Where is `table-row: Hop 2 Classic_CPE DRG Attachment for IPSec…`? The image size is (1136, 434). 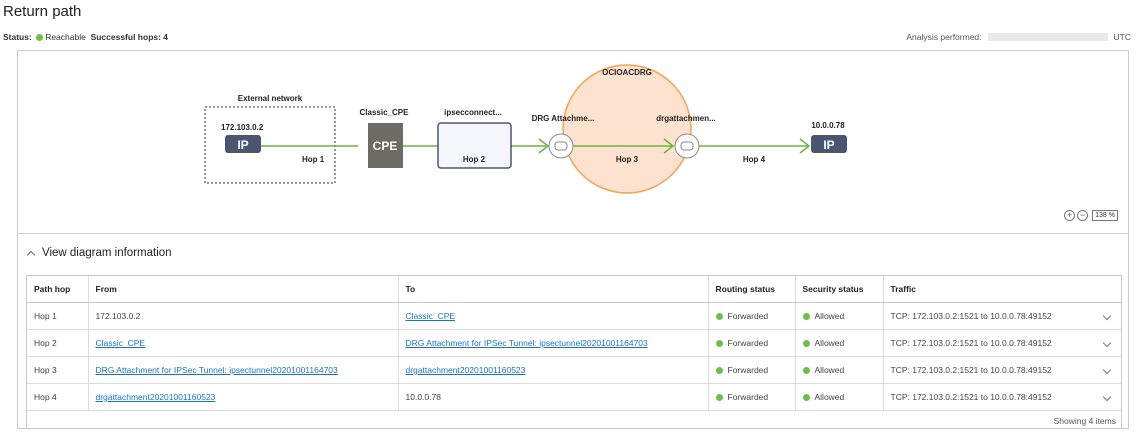 table-row: Hop 2 Classic_CPE DRG Attachment for IPSec… is located at coordinates (574, 343).